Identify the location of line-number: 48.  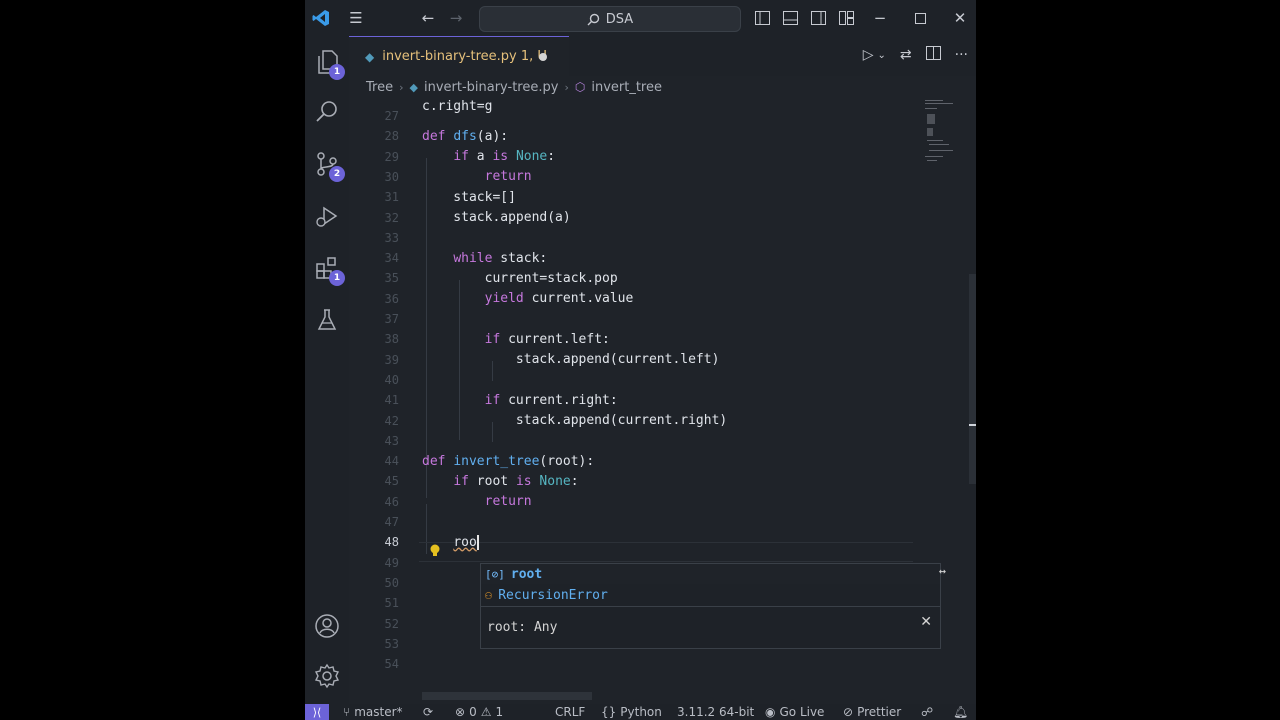
(391, 542).